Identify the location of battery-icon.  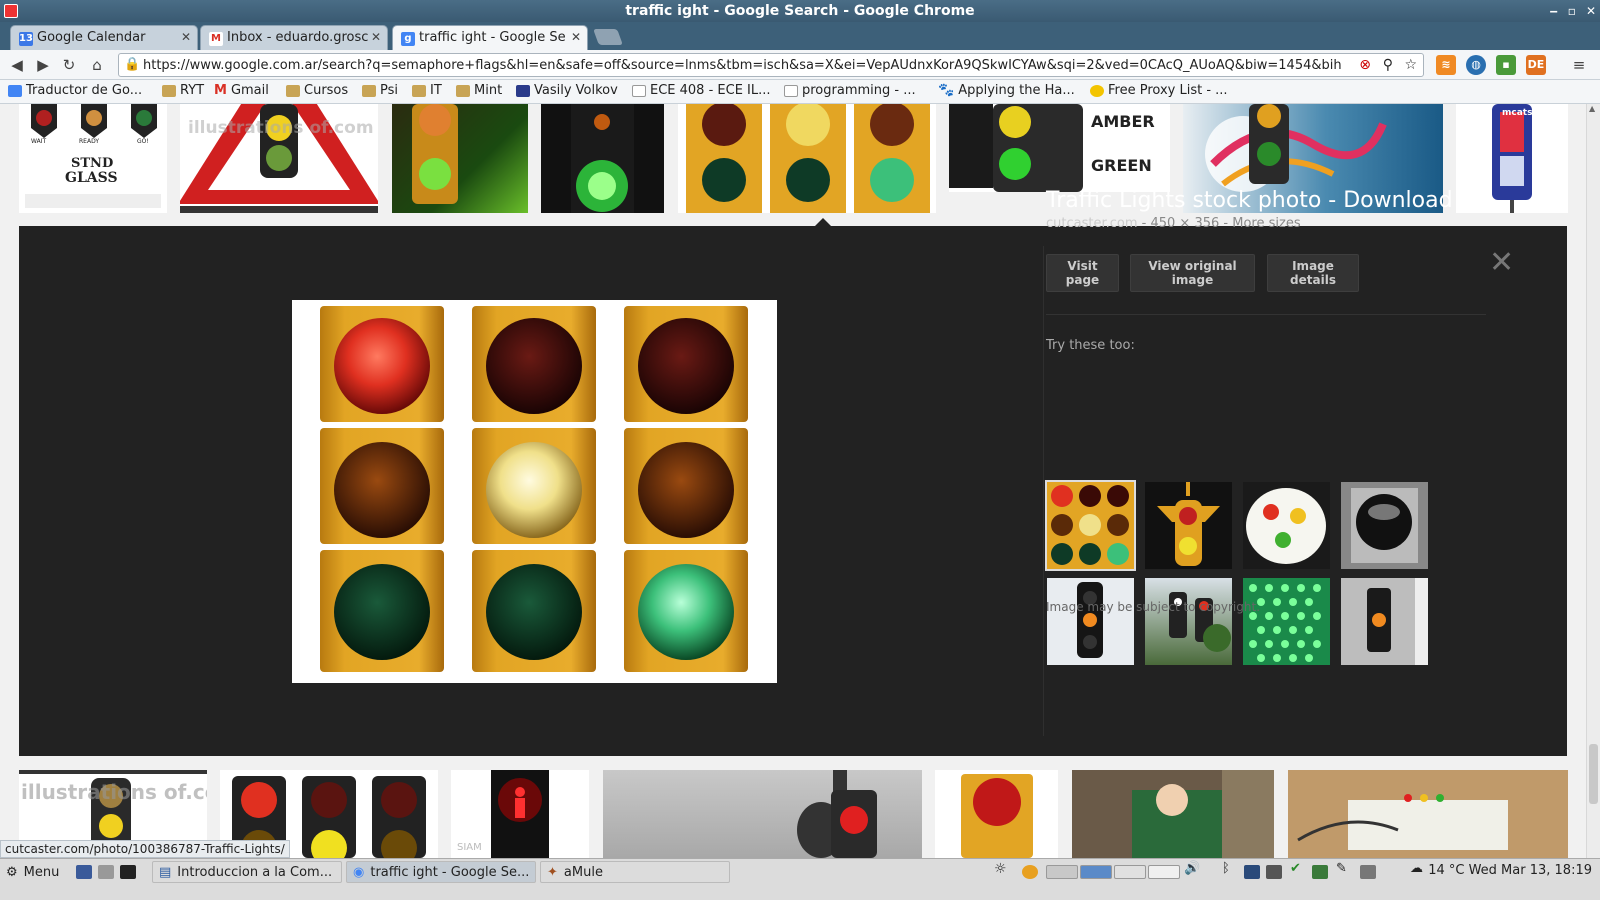
(1368, 872).